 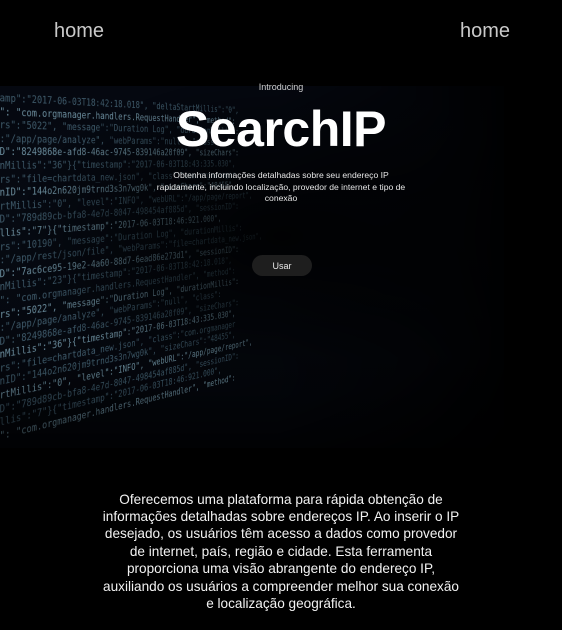 What do you see at coordinates (485, 31) in the screenshot?
I see `nav-home-link-right: home` at bounding box center [485, 31].